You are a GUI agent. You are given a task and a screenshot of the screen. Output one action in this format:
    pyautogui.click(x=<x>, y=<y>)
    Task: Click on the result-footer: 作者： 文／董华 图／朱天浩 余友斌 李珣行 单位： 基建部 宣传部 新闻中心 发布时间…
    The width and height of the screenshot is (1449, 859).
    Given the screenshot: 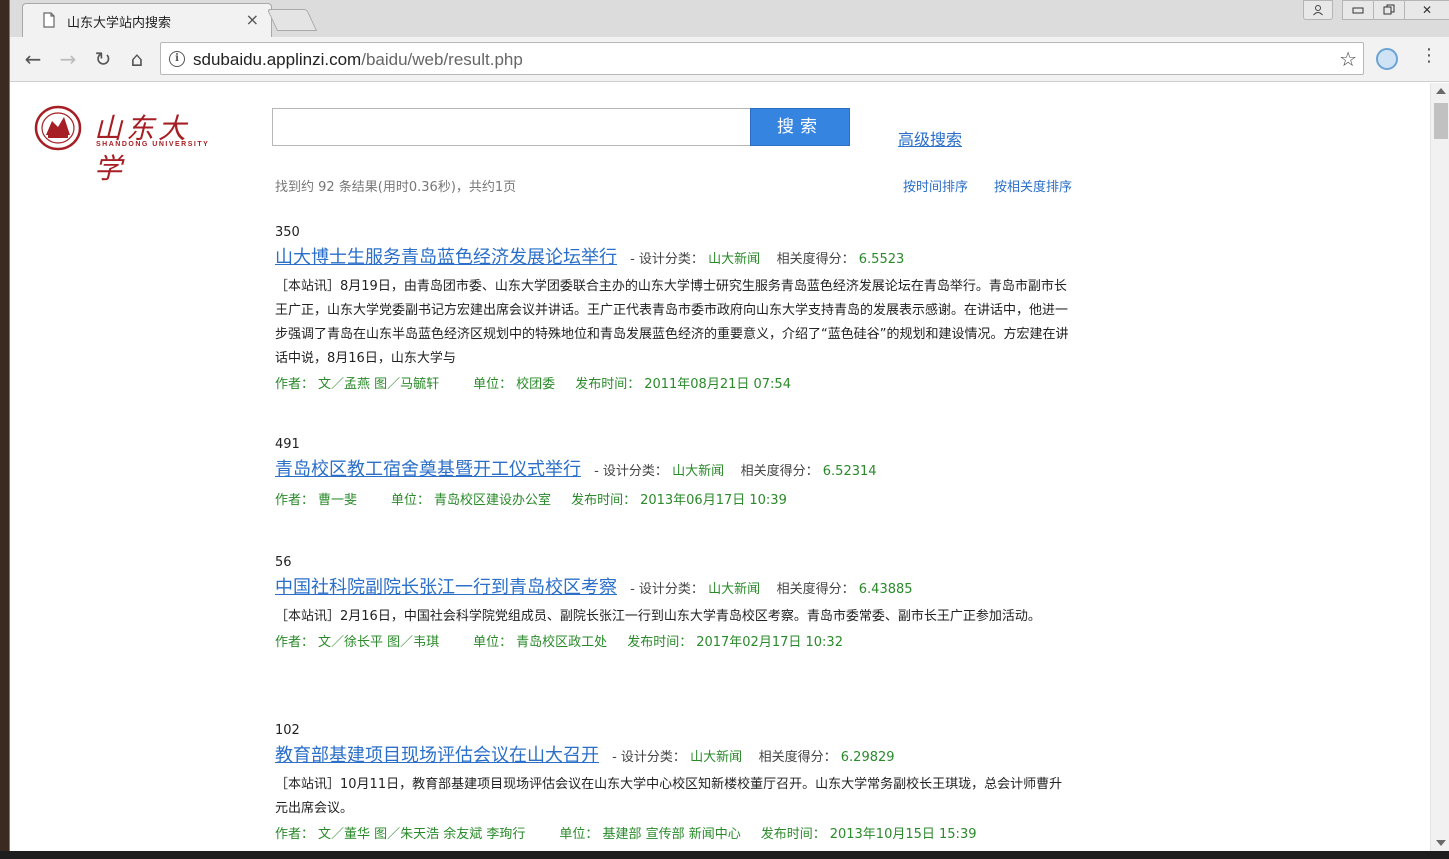 What is the action you would take?
    pyautogui.click(x=675, y=835)
    